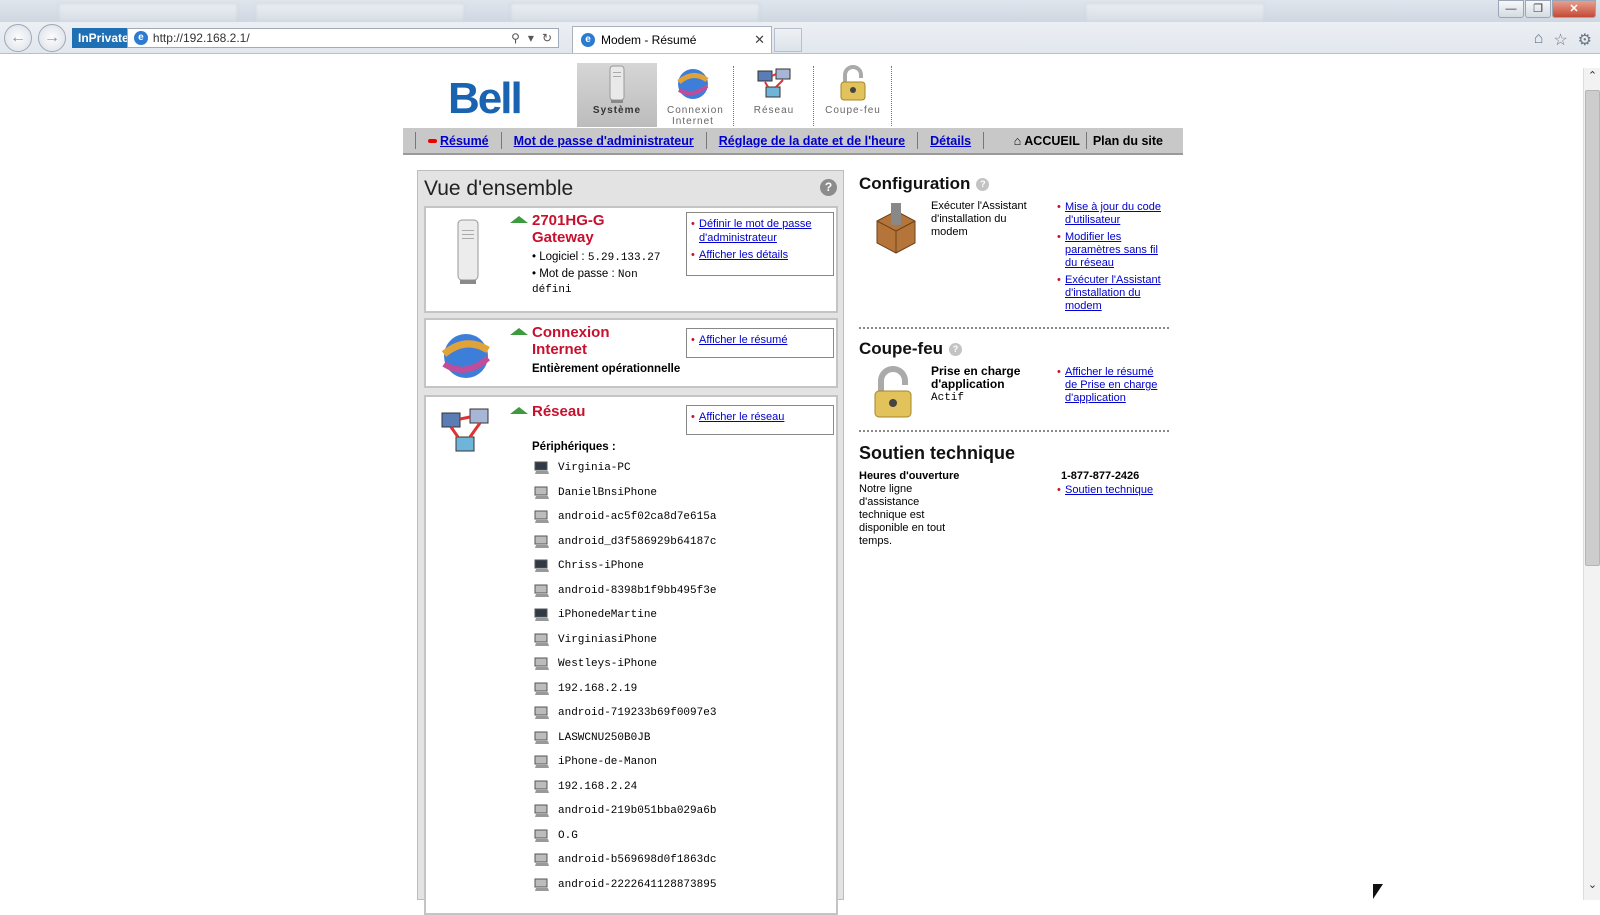 The height and width of the screenshot is (915, 1600). What do you see at coordinates (52, 38) in the screenshot?
I see `forward-button: →` at bounding box center [52, 38].